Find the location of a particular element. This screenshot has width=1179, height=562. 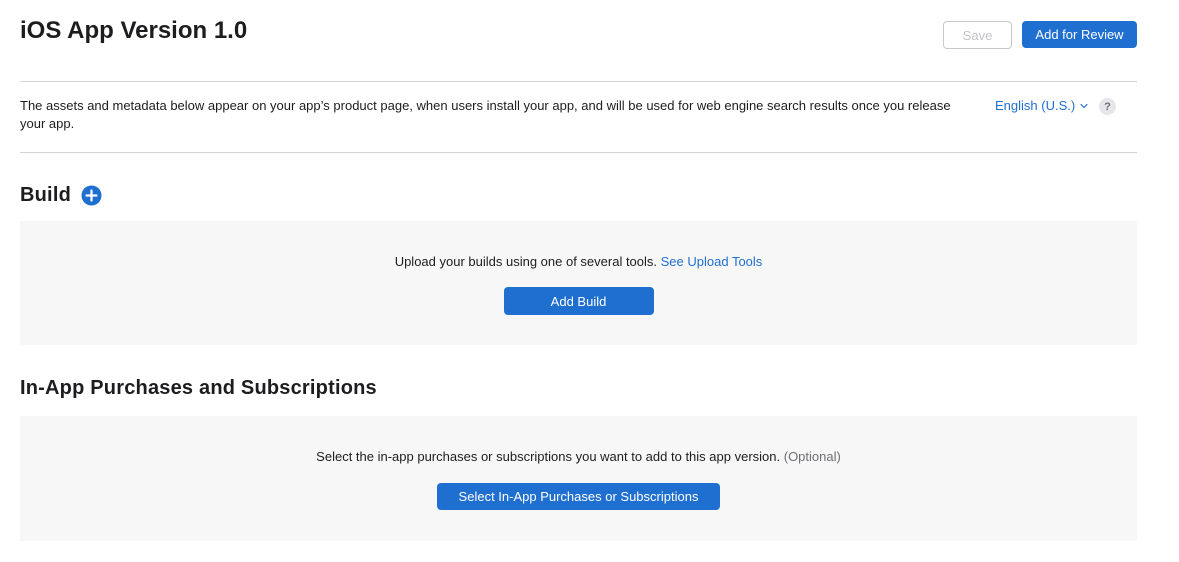

header-actions: Save Add for Review is located at coordinates (1040, 35).